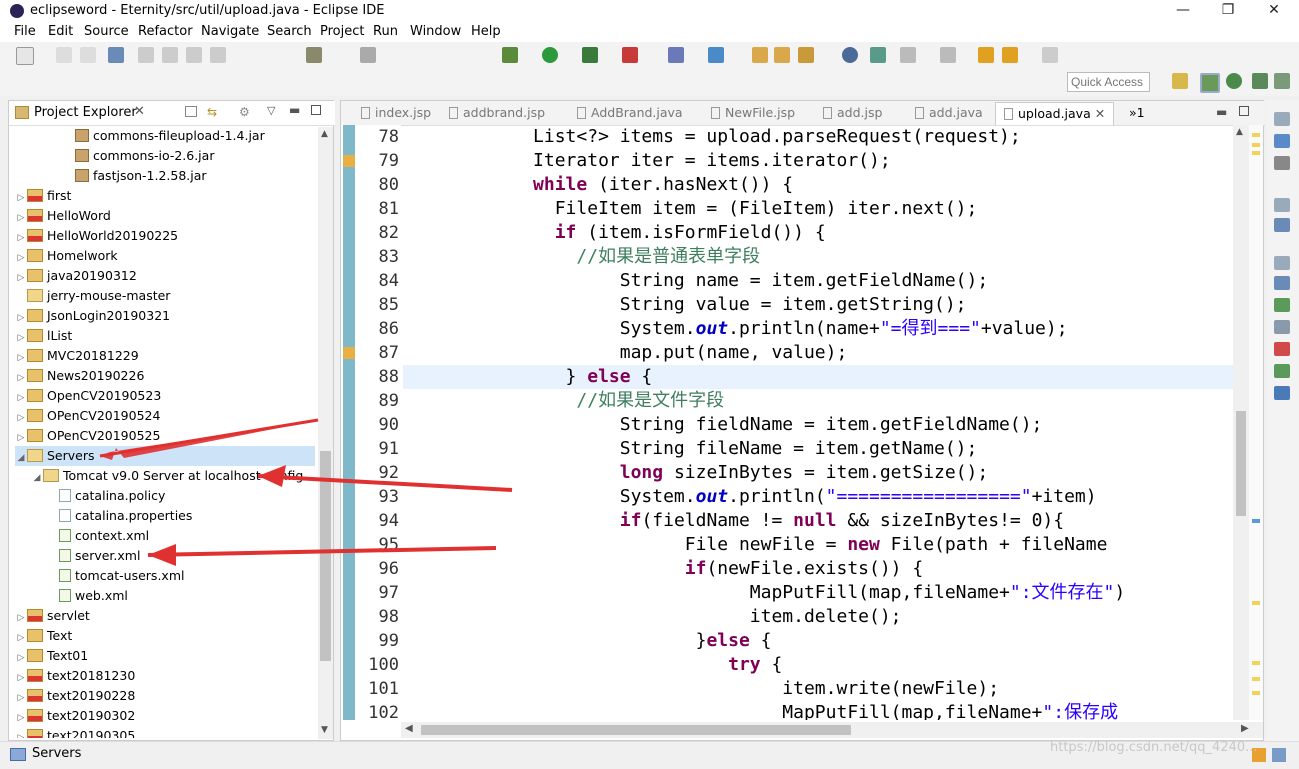 The width and height of the screenshot is (1299, 769). What do you see at coordinates (165, 656) in the screenshot?
I see `tree-item: ▷ Text01` at bounding box center [165, 656].